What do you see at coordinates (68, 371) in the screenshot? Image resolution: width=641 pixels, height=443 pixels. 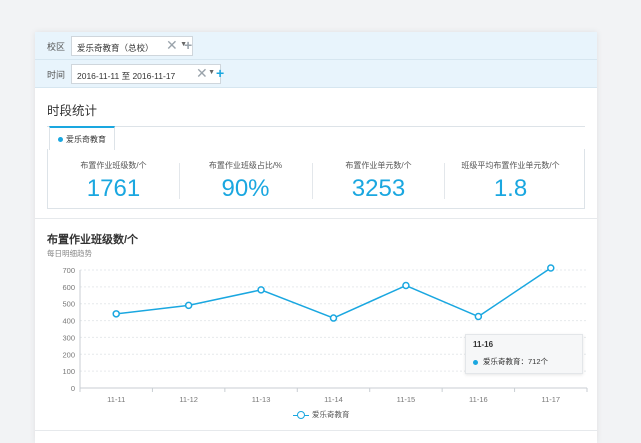 I see `y-tick-label: 100` at bounding box center [68, 371].